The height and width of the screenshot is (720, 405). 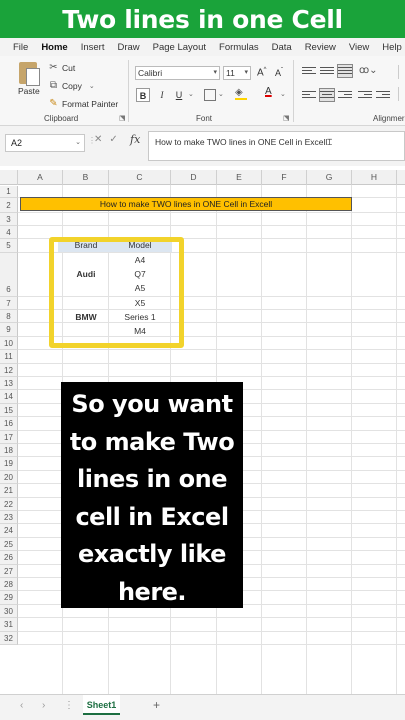 I want to click on caption-line: cell in Excel, so click(x=152, y=516).